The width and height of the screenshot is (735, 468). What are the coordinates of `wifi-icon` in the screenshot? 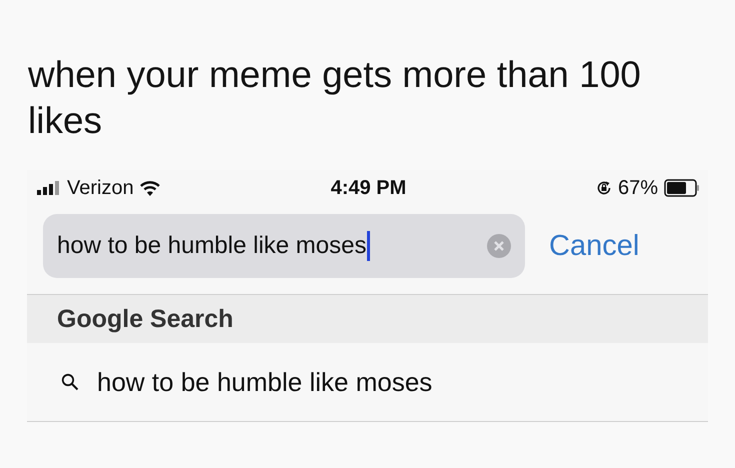 It's located at (150, 188).